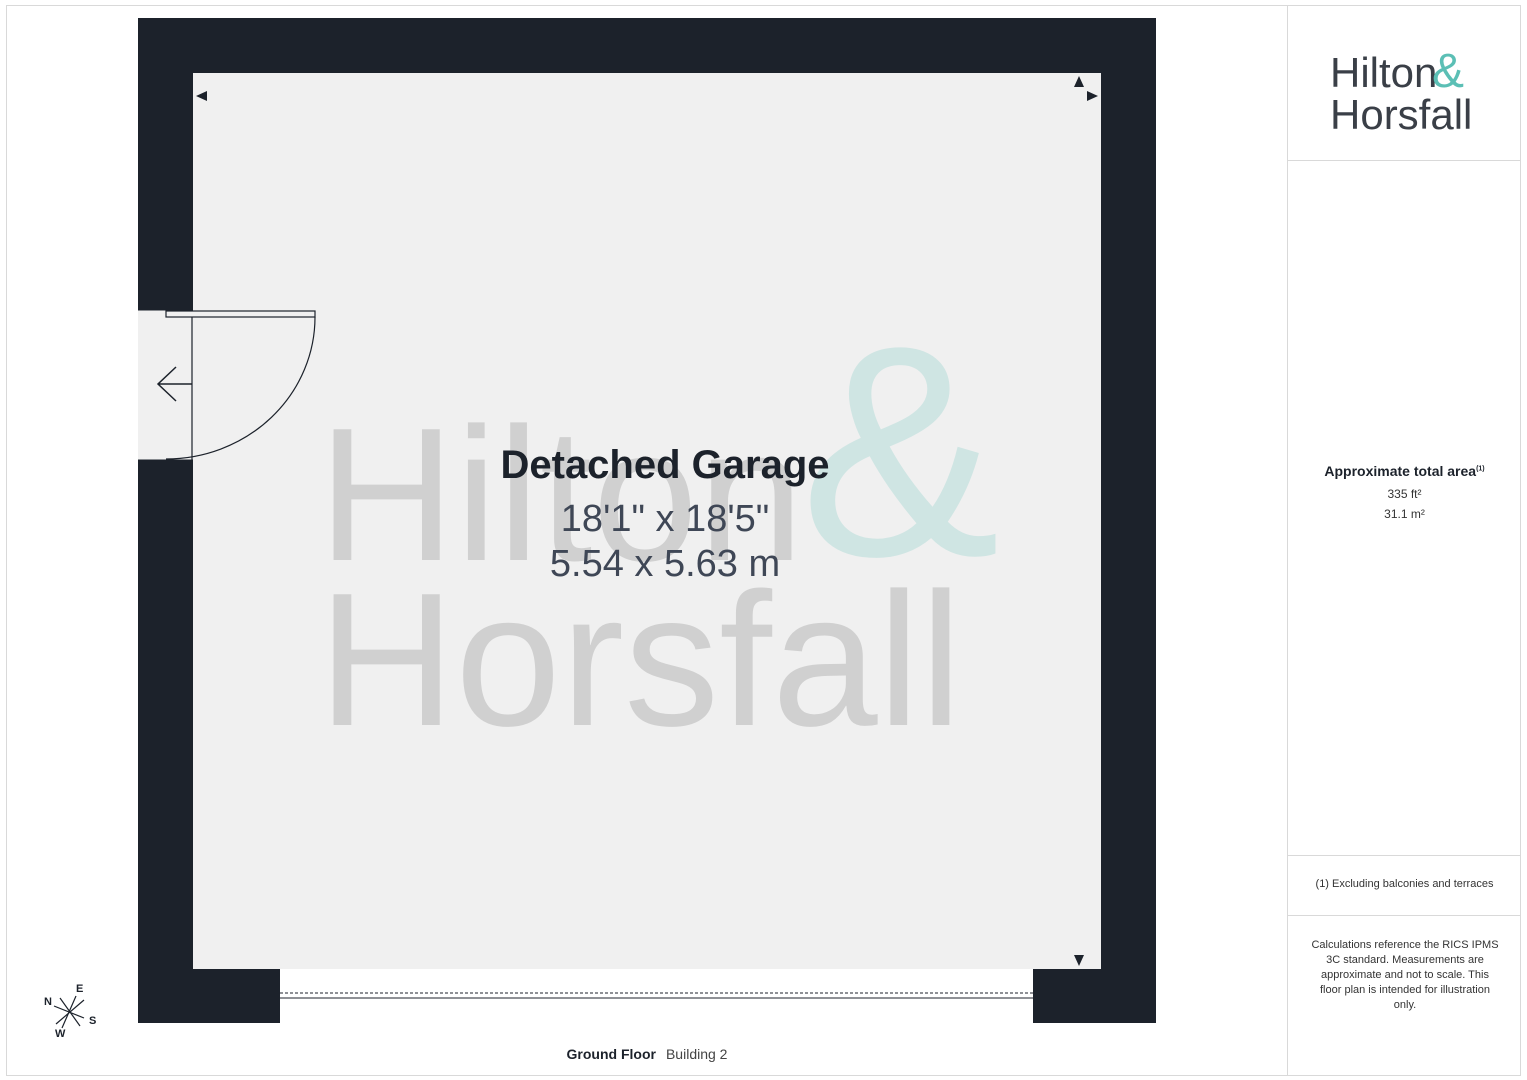 The width and height of the screenshot is (1527, 1080). What do you see at coordinates (1404, 514) in the screenshot?
I see `area-metric: 31.1 m²` at bounding box center [1404, 514].